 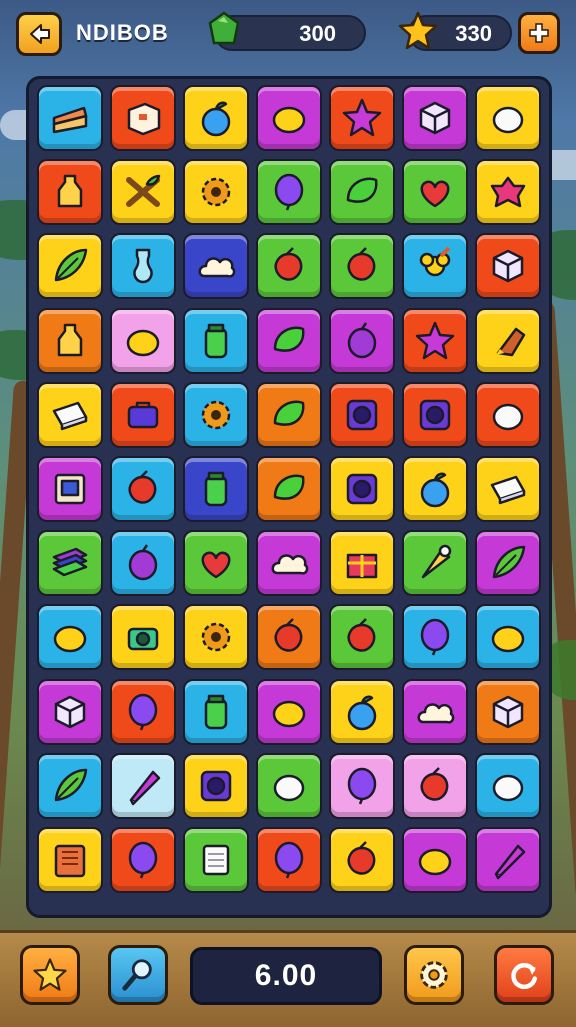 What do you see at coordinates (539, 33) in the screenshot?
I see `add-currency-button` at bounding box center [539, 33].